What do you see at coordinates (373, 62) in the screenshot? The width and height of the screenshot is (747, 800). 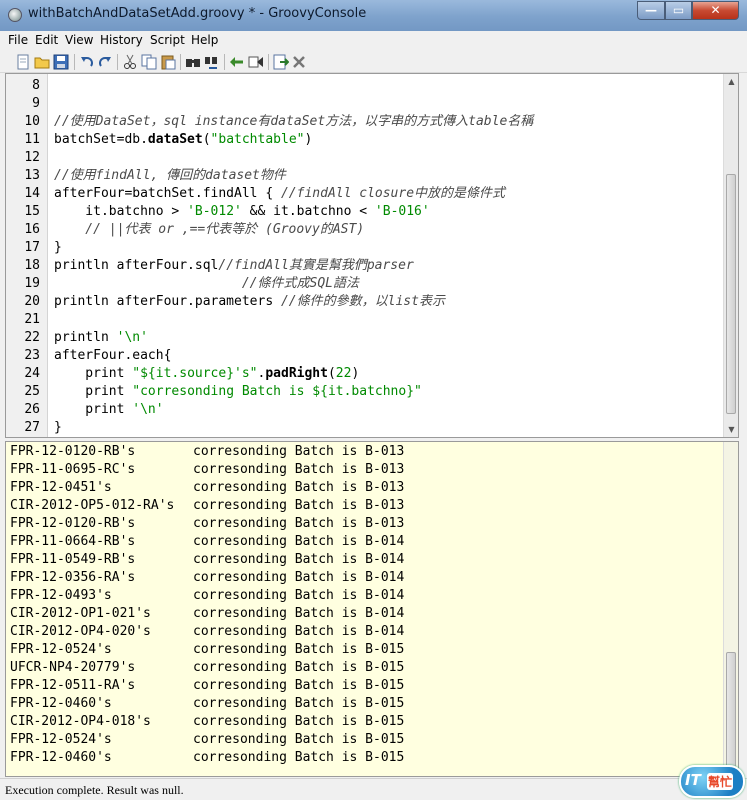 I see `toolbar` at bounding box center [373, 62].